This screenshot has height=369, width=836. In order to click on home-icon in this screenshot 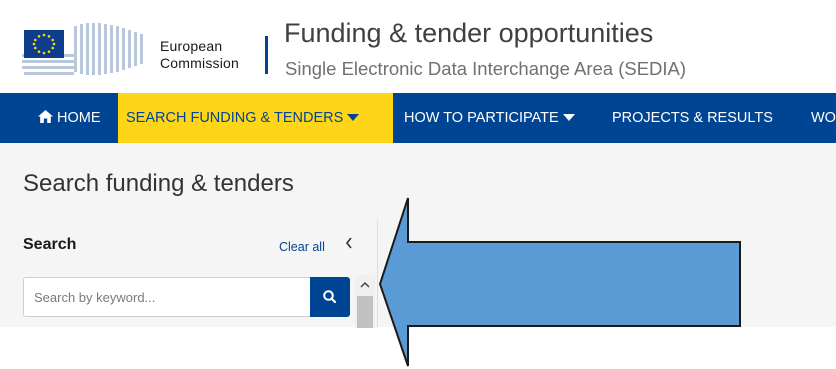, I will do `click(45, 116)`.